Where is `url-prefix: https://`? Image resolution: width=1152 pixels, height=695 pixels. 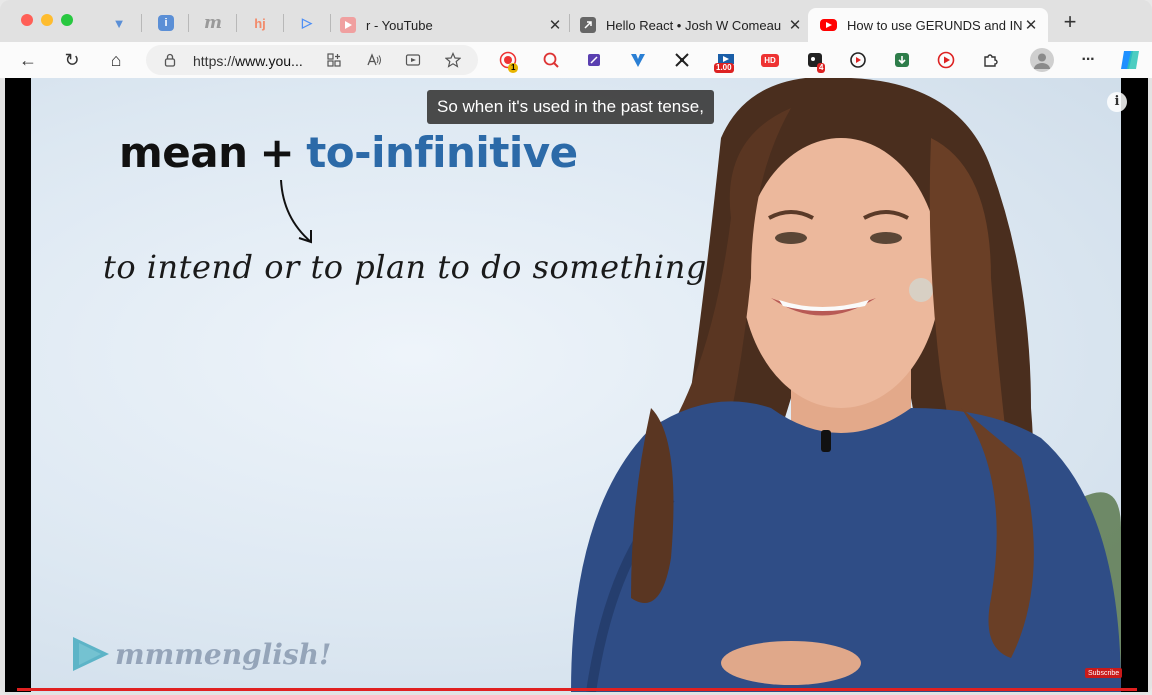
url-prefix: https:// is located at coordinates (214, 61).